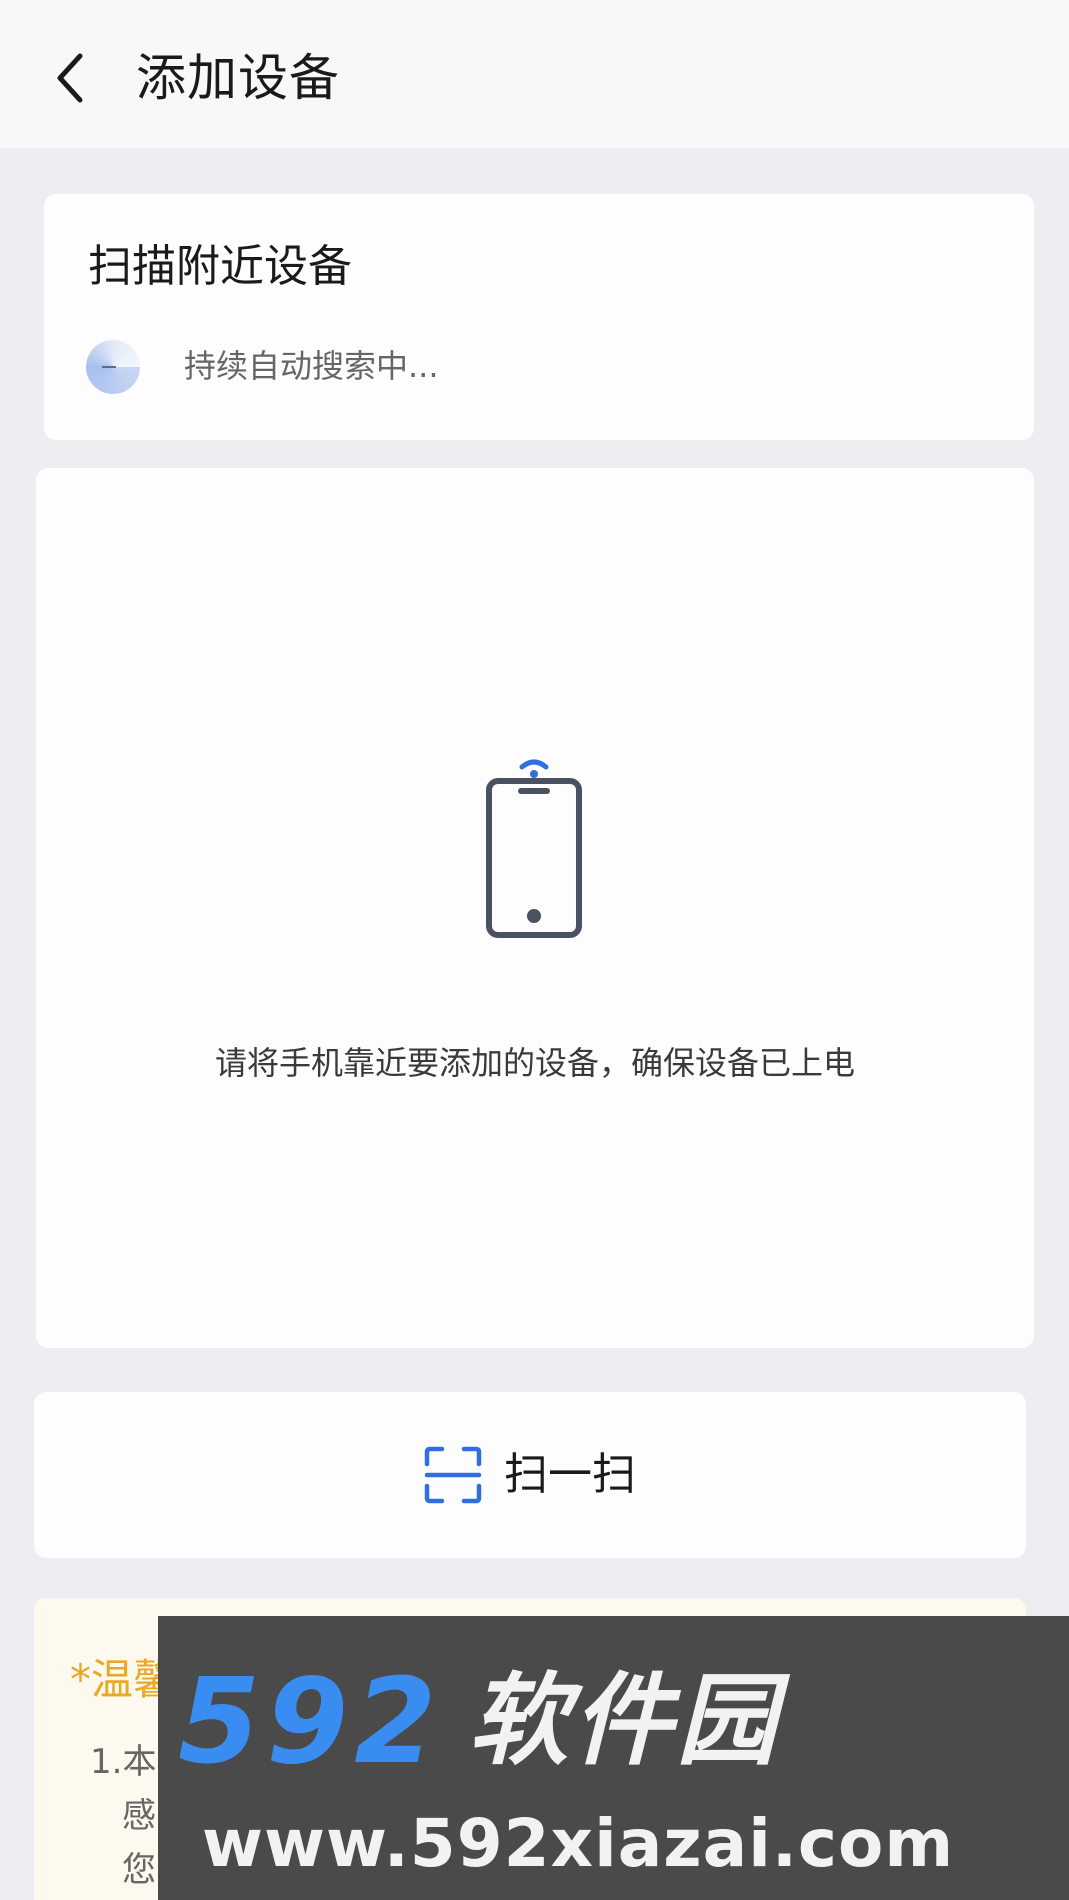 This screenshot has height=1900, width=1069. I want to click on watermark-overlay: 592 软件园 www.592xiazai.com, so click(613, 1758).